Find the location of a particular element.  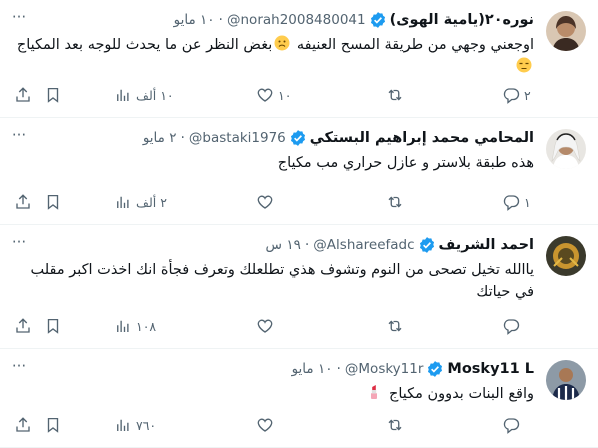

views-button: ١٠ ألف is located at coordinates (144, 95).